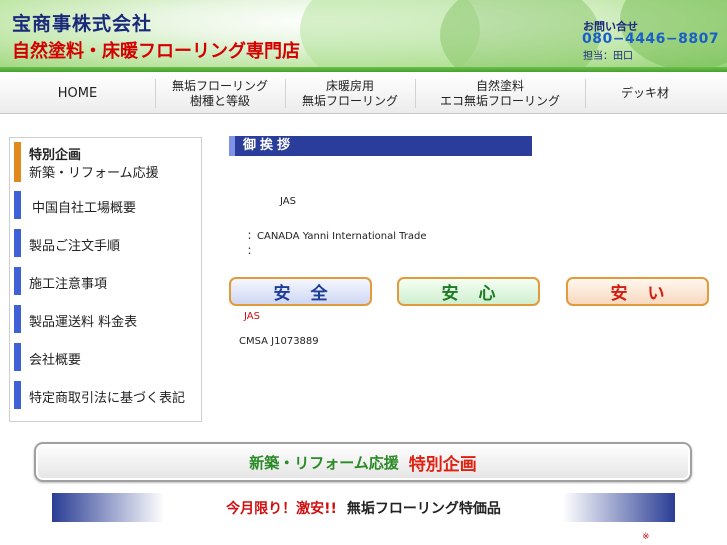 The image size is (727, 545). Describe the element at coordinates (219, 100) in the screenshot. I see `nav-label: 樹種と等級` at that location.